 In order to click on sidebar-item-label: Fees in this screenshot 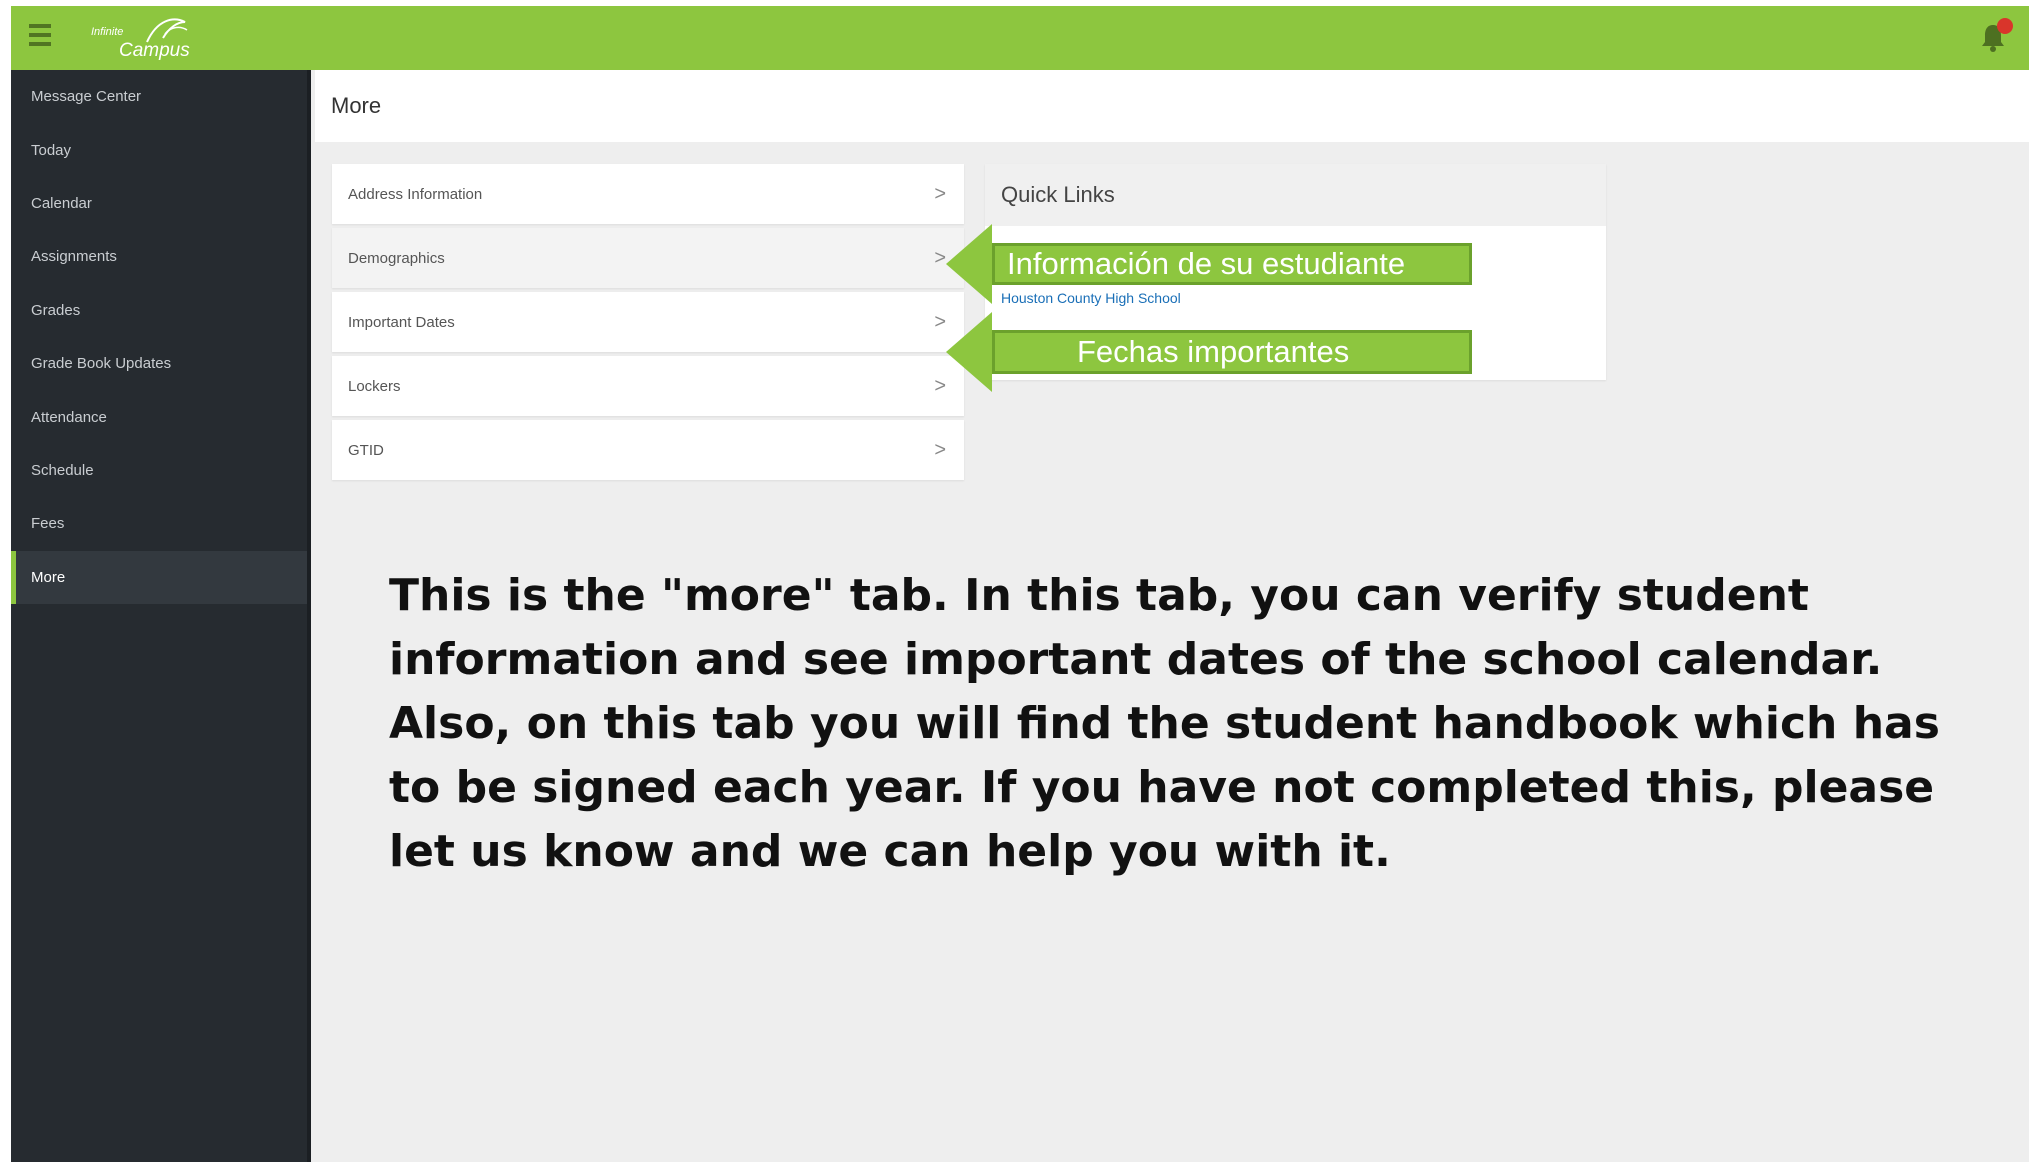, I will do `click(48, 524)`.